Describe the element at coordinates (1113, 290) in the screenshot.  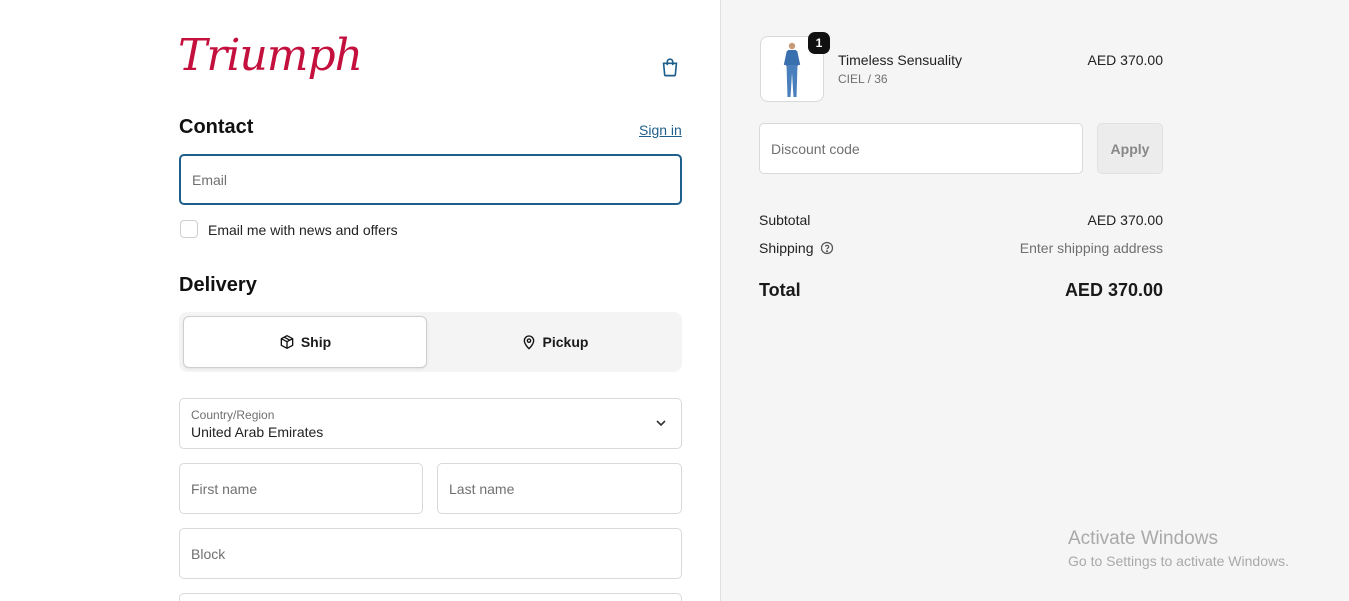
I see `total-value: AED 370.00` at that location.